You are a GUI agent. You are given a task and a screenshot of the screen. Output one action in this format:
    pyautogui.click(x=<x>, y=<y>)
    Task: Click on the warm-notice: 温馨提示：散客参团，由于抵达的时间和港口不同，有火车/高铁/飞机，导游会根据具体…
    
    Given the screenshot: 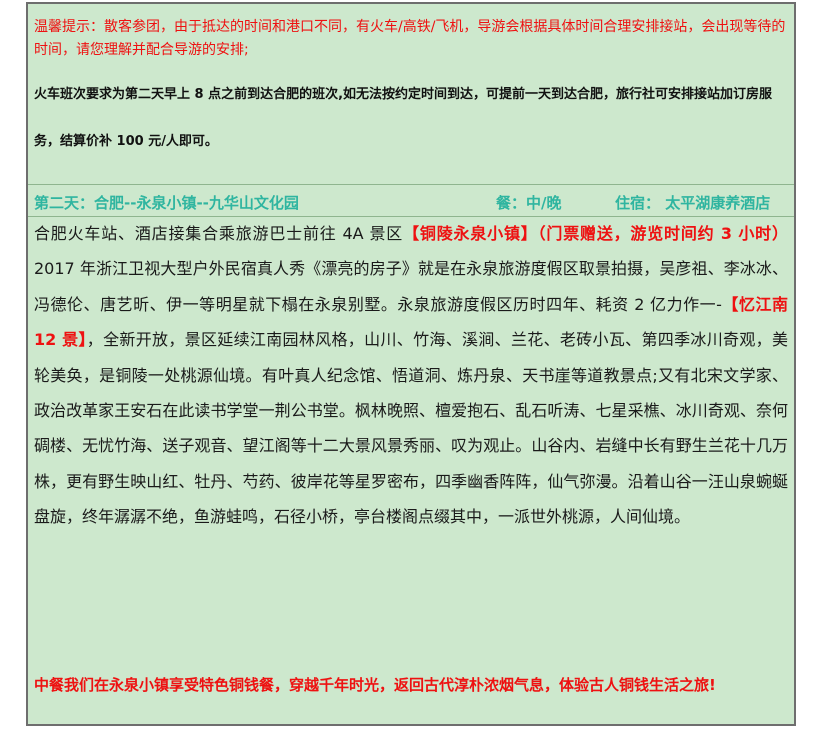 What is the action you would take?
    pyautogui.click(x=411, y=33)
    